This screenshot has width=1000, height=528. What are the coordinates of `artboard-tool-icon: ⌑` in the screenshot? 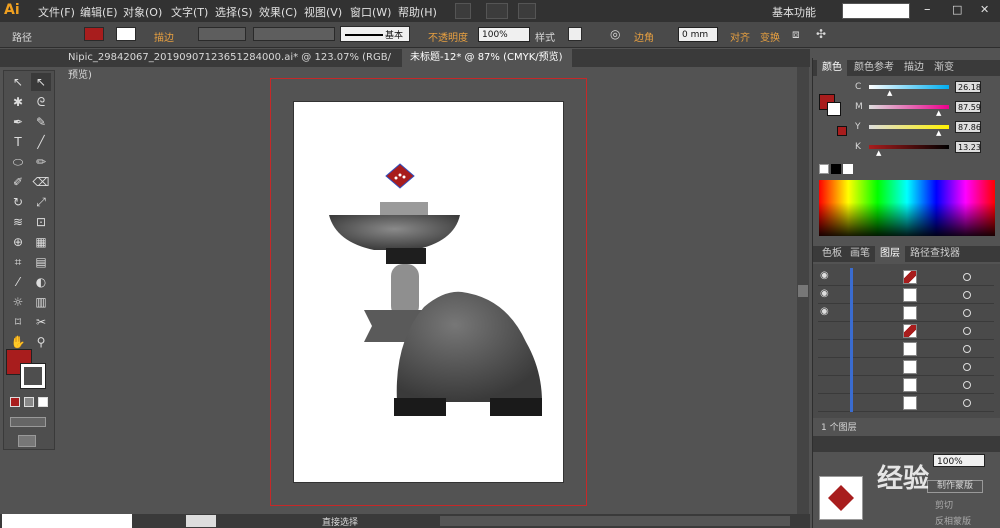 It's located at (18, 322).